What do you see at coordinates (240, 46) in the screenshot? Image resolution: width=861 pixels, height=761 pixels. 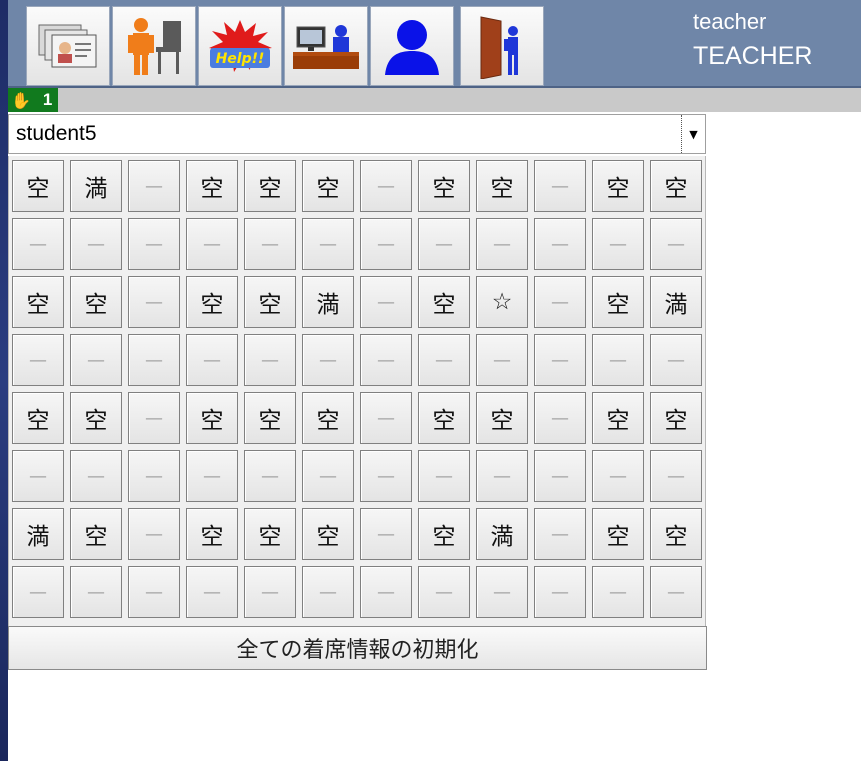 I see `help-button: Help!!` at bounding box center [240, 46].